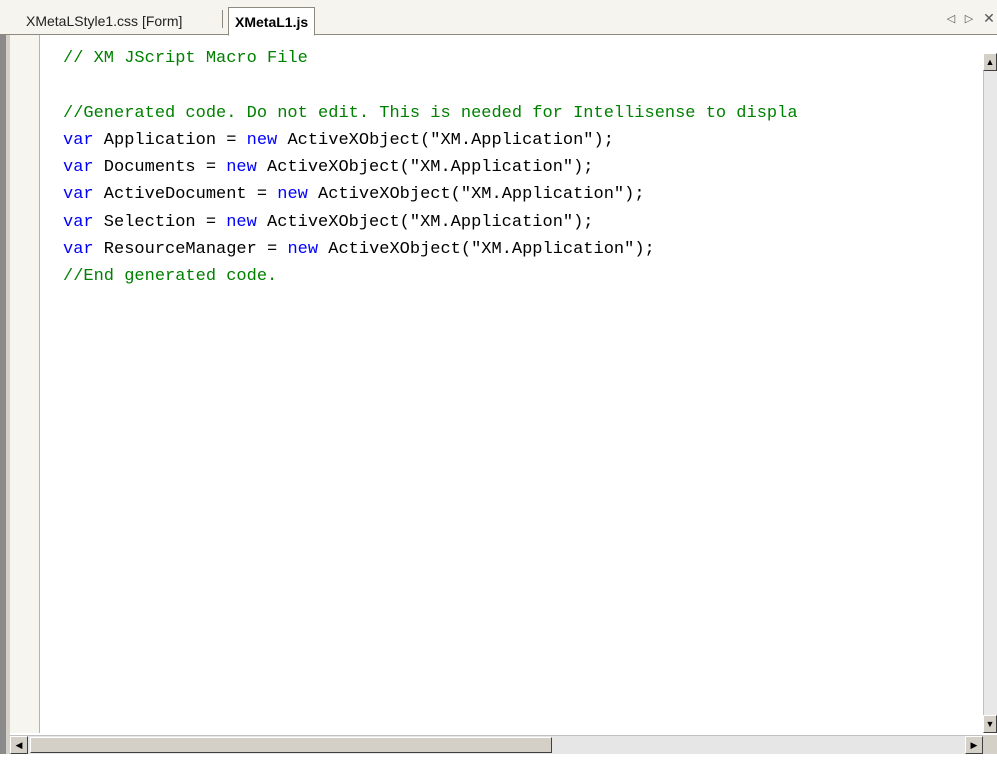 The height and width of the screenshot is (767, 997). I want to click on tab-xmetalstyle1-css: XMetaLStyle1.css [Form], so click(104, 21).